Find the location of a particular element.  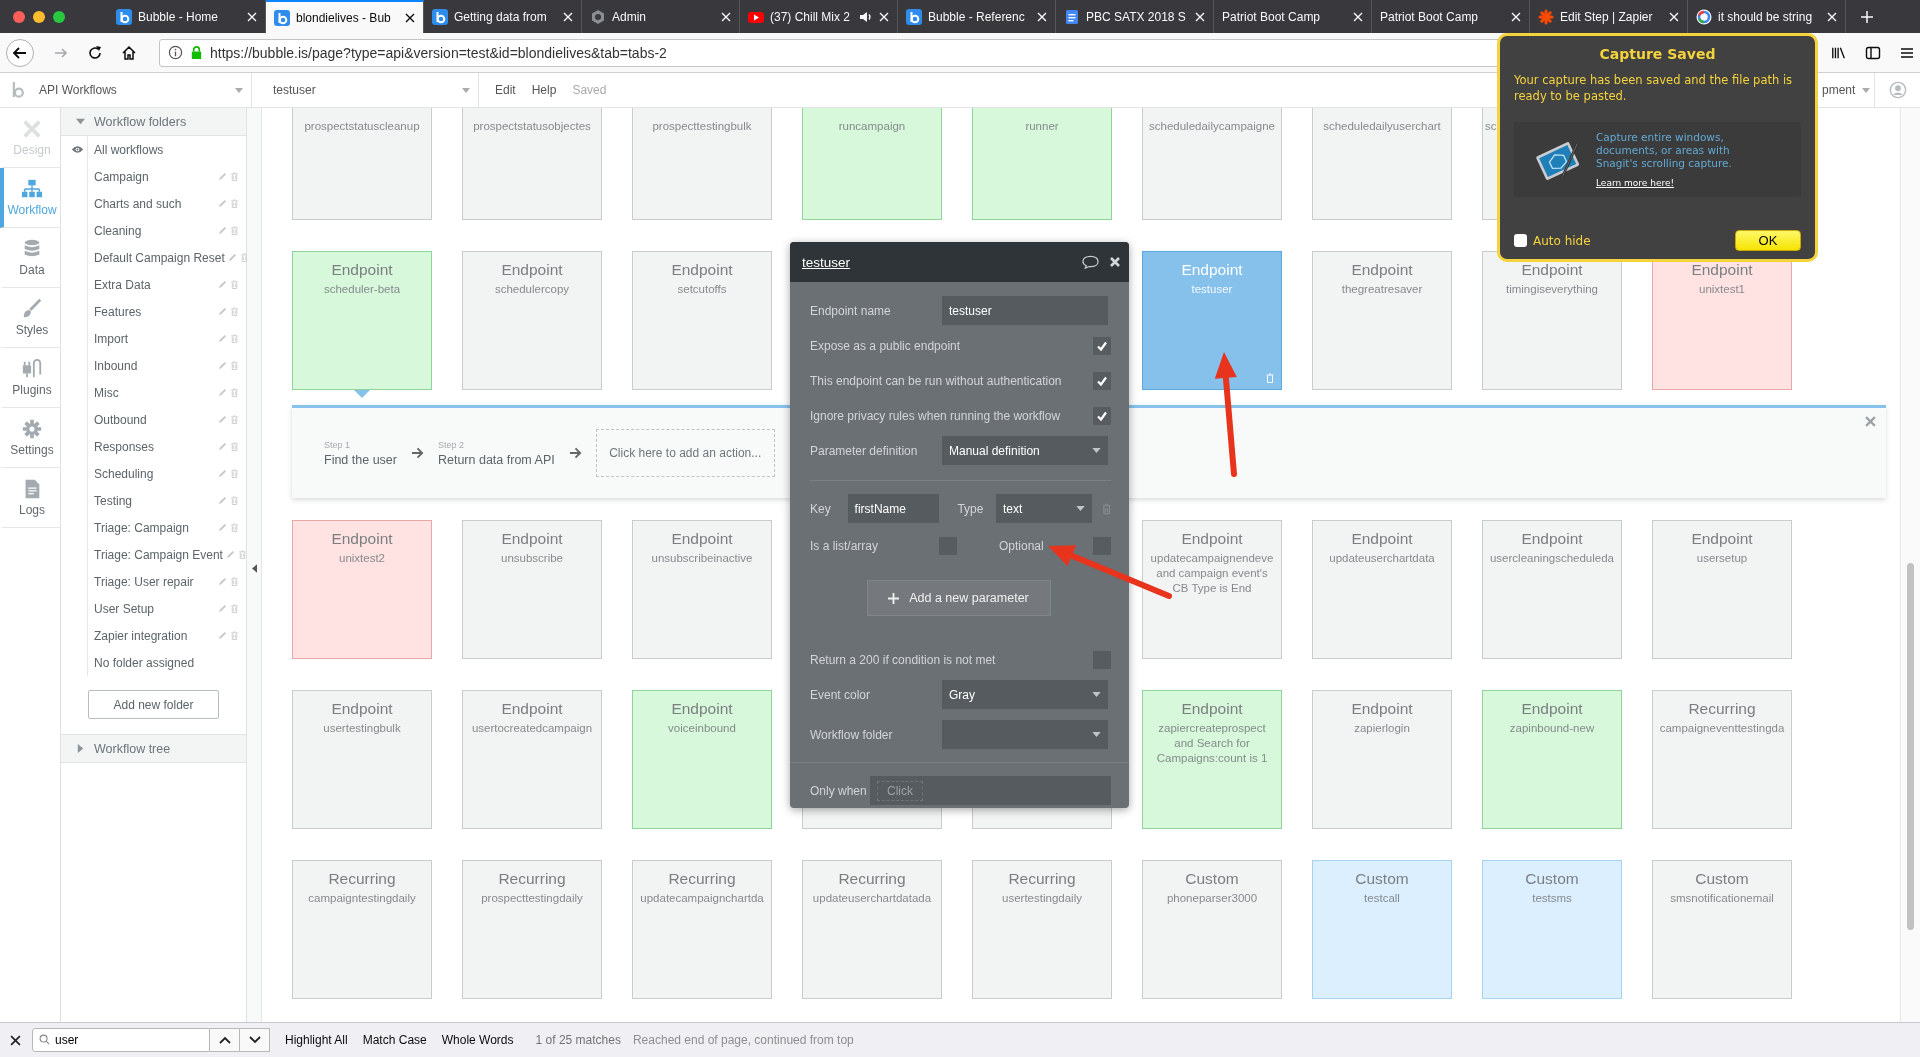

folder-item: Cleaning is located at coordinates (154, 230).